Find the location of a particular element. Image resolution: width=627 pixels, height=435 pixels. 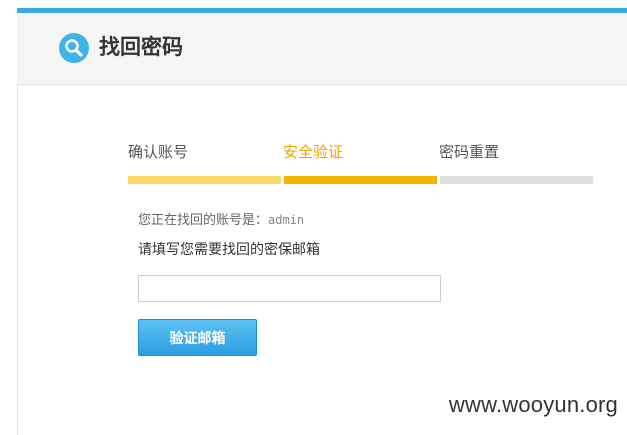

left-divider is located at coordinates (17, 259).